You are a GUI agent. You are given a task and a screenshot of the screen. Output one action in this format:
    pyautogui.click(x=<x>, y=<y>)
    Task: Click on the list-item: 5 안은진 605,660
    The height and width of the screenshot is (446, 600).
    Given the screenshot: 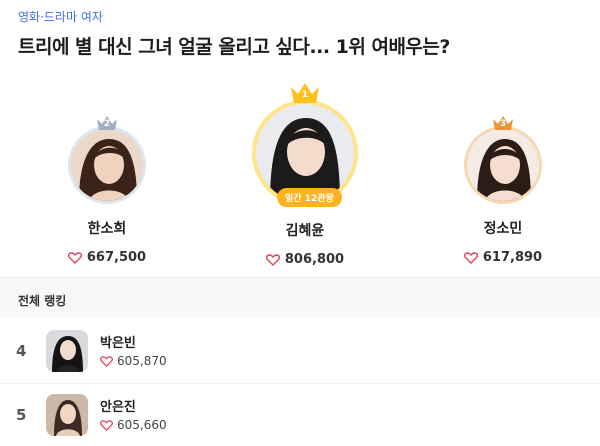 What is the action you would take?
    pyautogui.click(x=300, y=415)
    